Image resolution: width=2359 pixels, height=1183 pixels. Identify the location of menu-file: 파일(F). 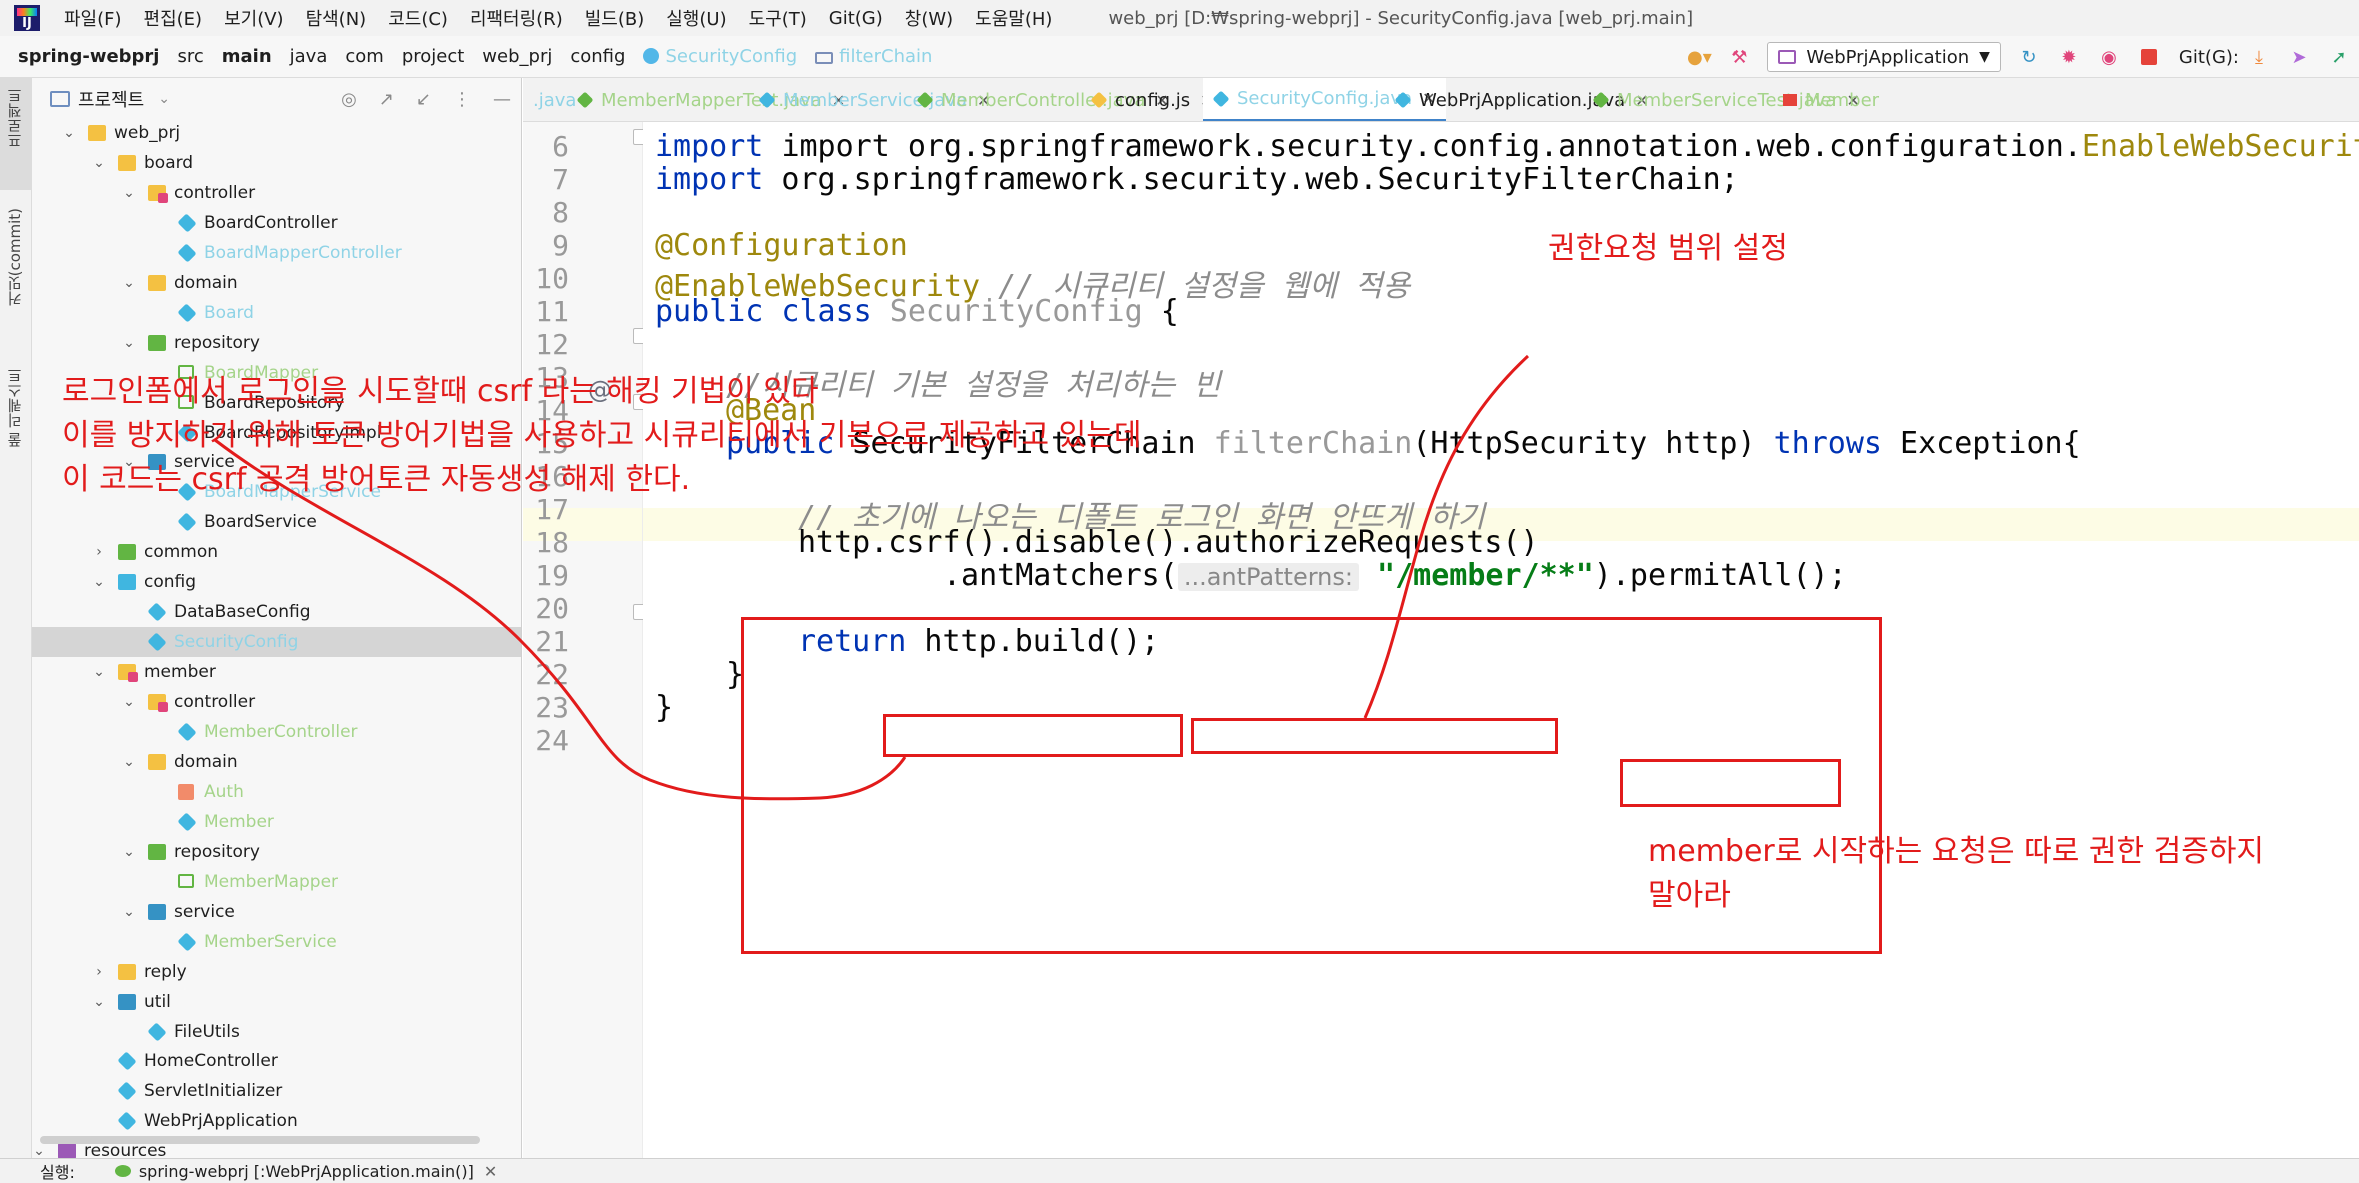
(93, 18).